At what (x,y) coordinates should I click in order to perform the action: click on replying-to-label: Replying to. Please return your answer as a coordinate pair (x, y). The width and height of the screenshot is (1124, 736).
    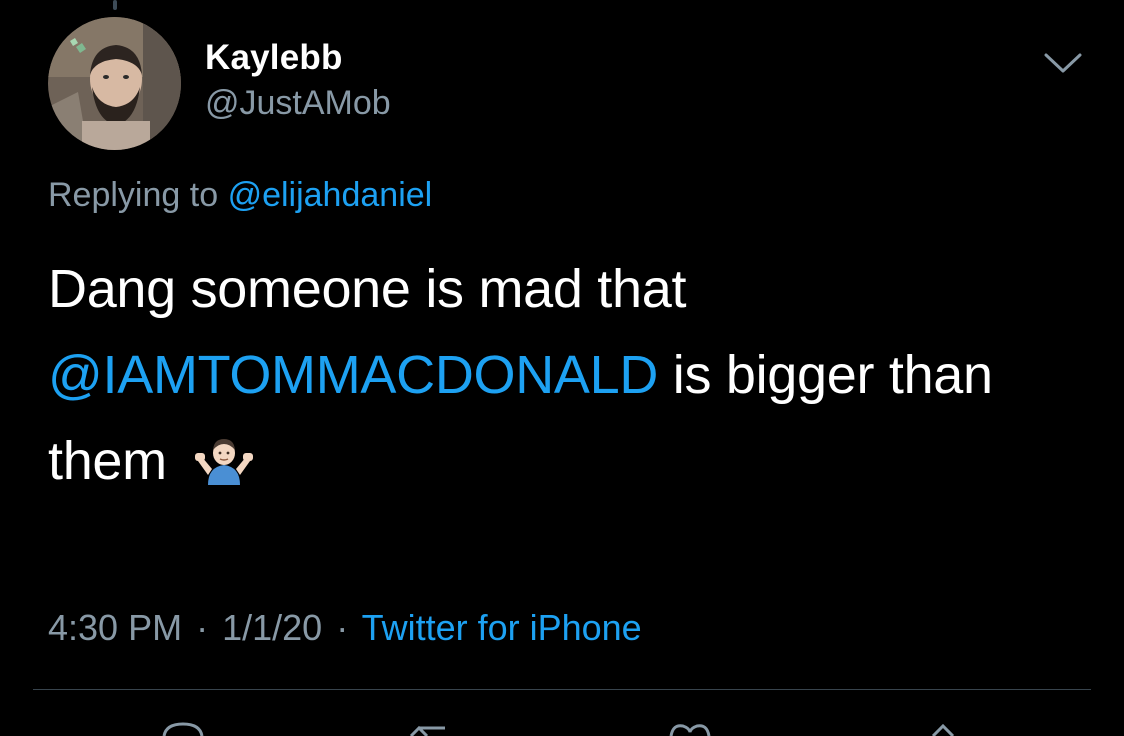
    Looking at the image, I should click on (133, 195).